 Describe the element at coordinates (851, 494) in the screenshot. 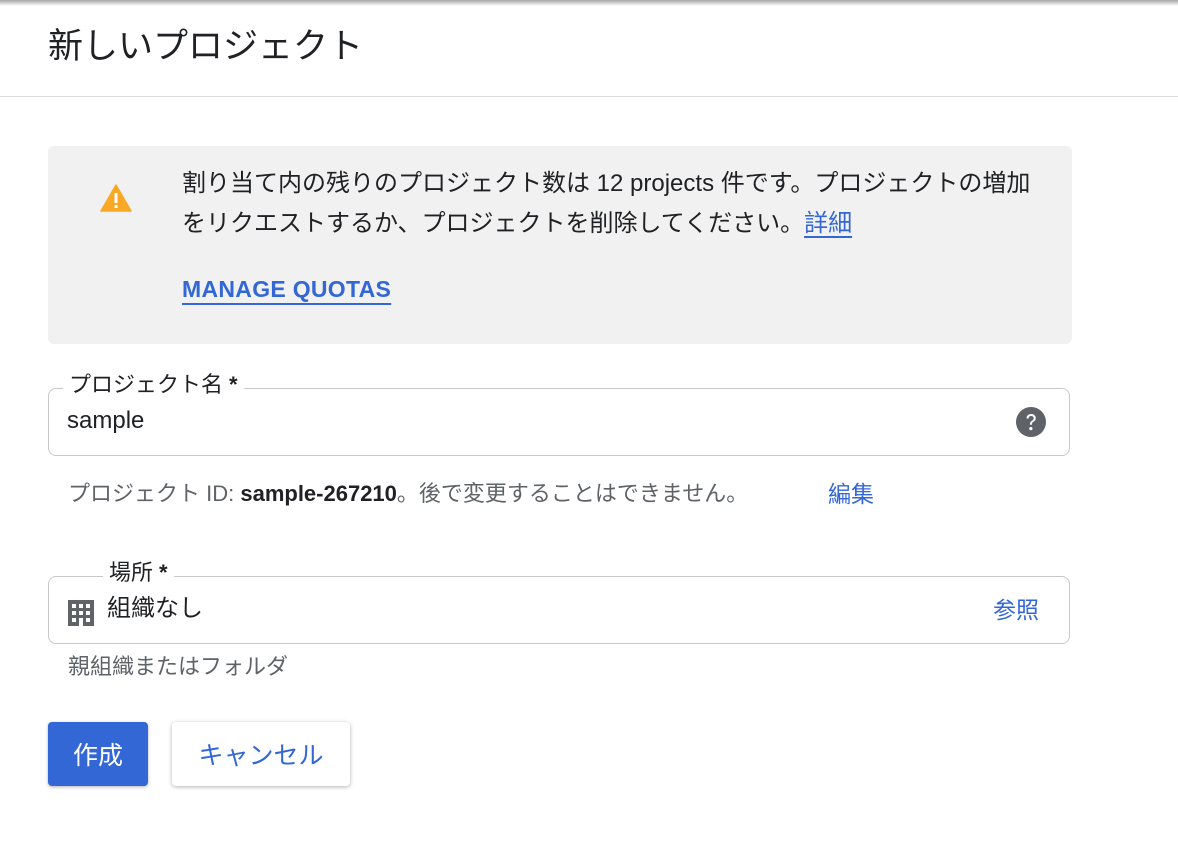

I see `edit-project-id-link: 編集` at that location.